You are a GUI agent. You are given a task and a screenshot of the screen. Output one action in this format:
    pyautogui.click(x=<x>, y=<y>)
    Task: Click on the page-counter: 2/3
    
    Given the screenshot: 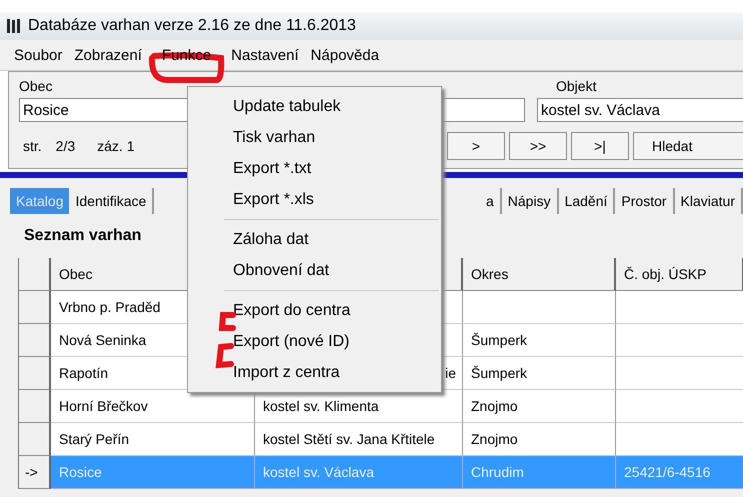 What is the action you would take?
    pyautogui.click(x=66, y=146)
    